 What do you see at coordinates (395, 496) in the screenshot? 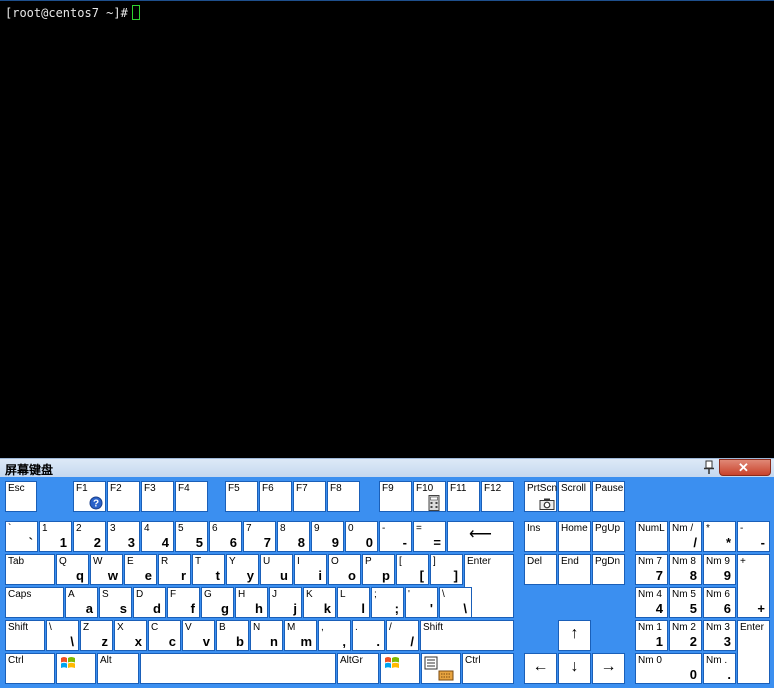
I see `key-f9: F9` at bounding box center [395, 496].